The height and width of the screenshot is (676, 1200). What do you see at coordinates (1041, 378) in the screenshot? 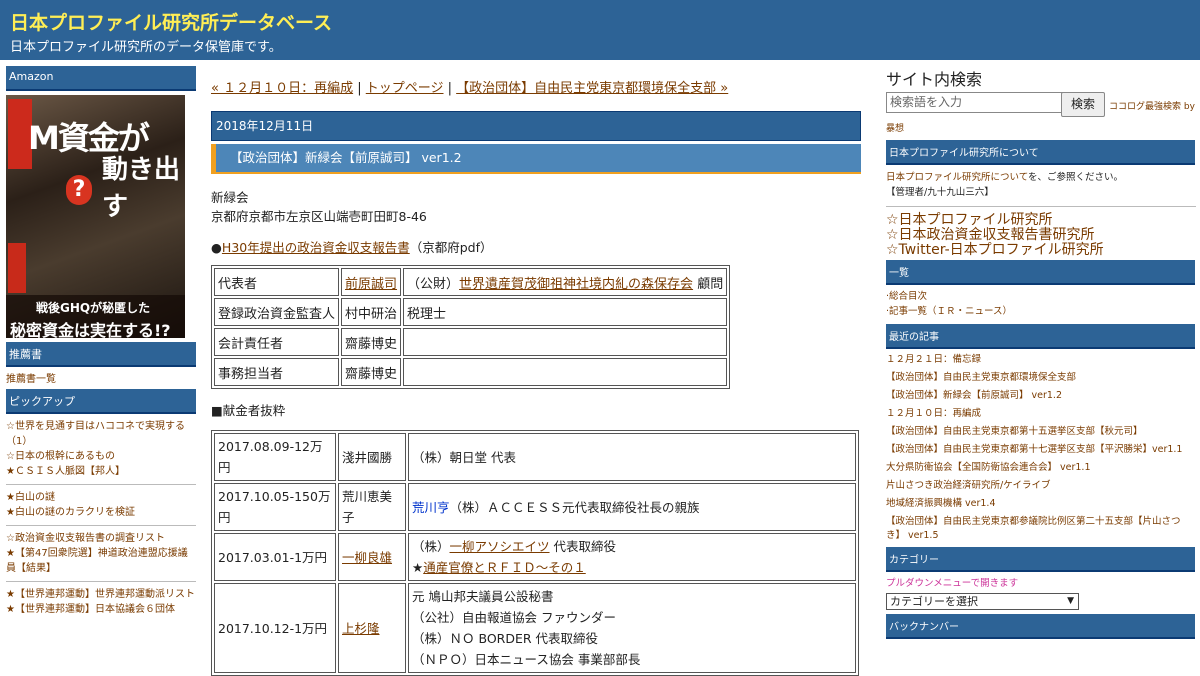
I see `recent-item: 【政治団体】自由民主党東京都環境保全支部` at bounding box center [1041, 378].